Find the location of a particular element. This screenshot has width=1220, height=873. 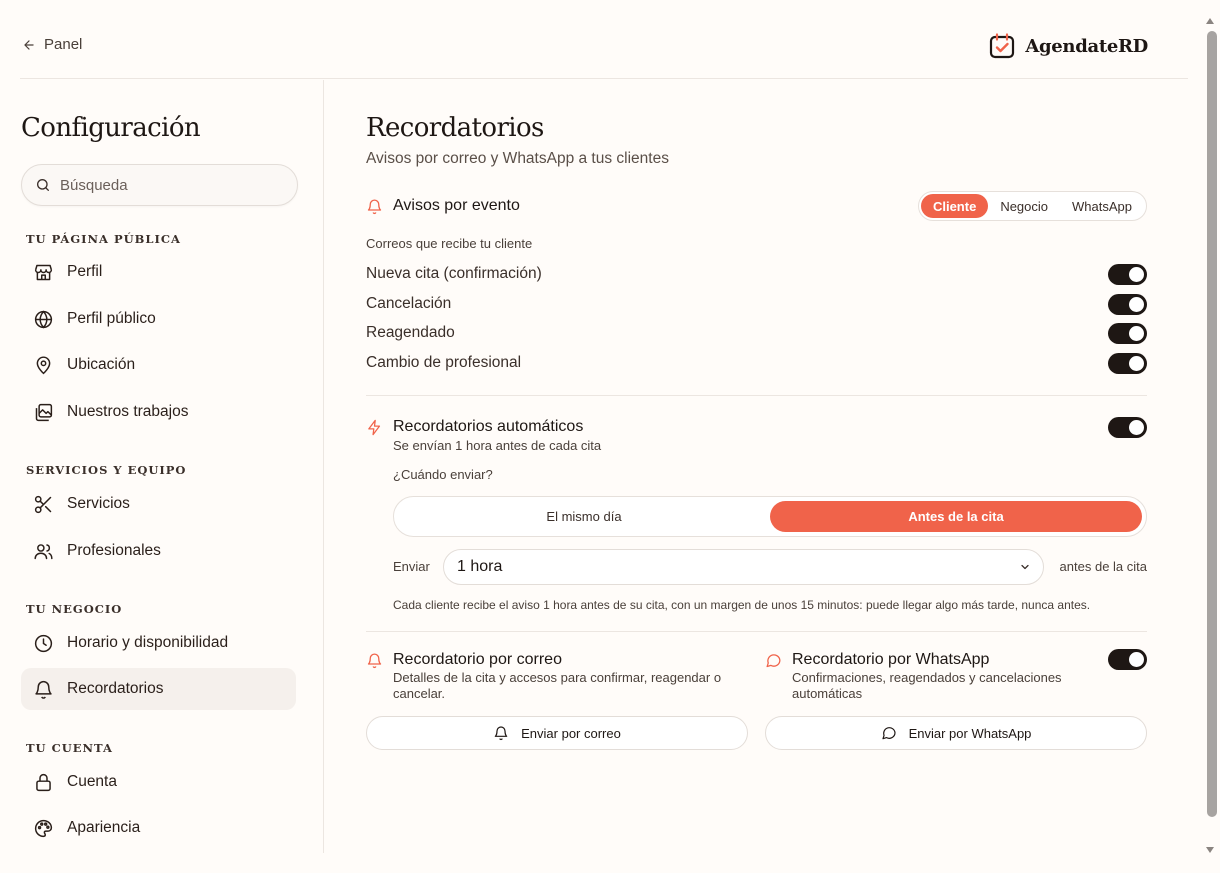

sidebar-item-label: Servicios is located at coordinates (98, 503).